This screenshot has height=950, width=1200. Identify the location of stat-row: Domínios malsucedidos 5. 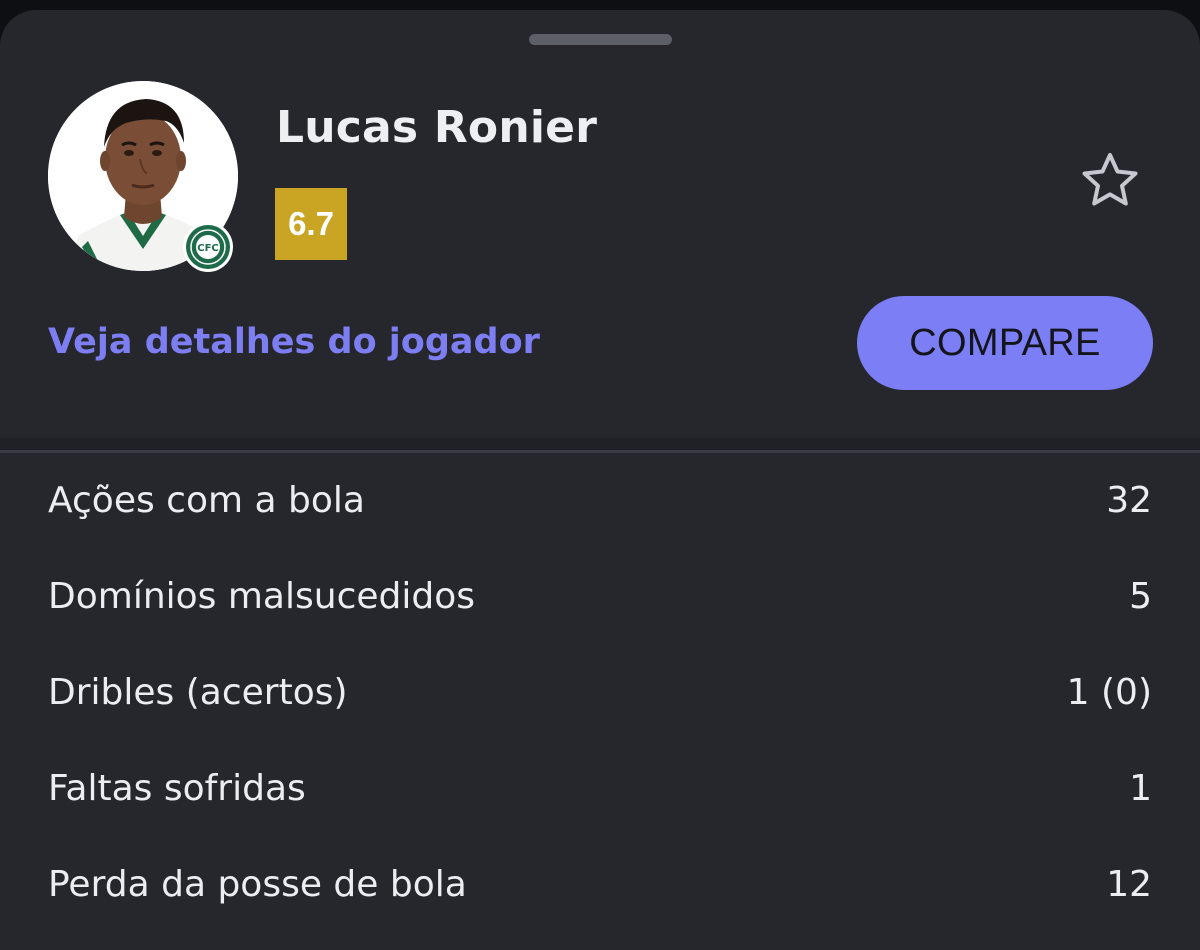
(600, 597).